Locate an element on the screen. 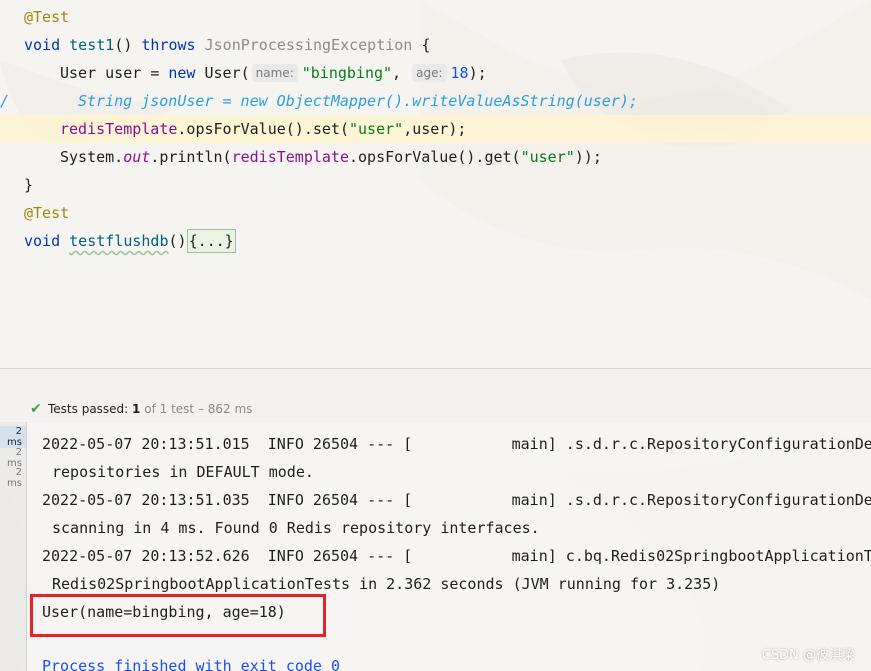 The width and height of the screenshot is (871, 671). var-name: user is located at coordinates (123, 73).